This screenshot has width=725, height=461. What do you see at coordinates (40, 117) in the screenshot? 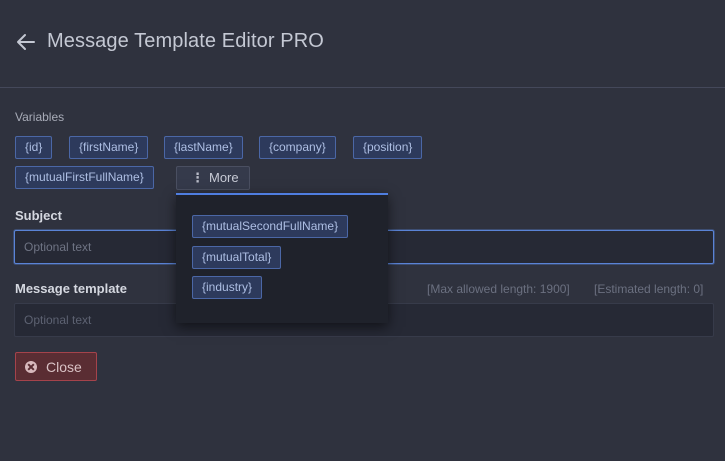
I see `variables-label: Variables` at bounding box center [40, 117].